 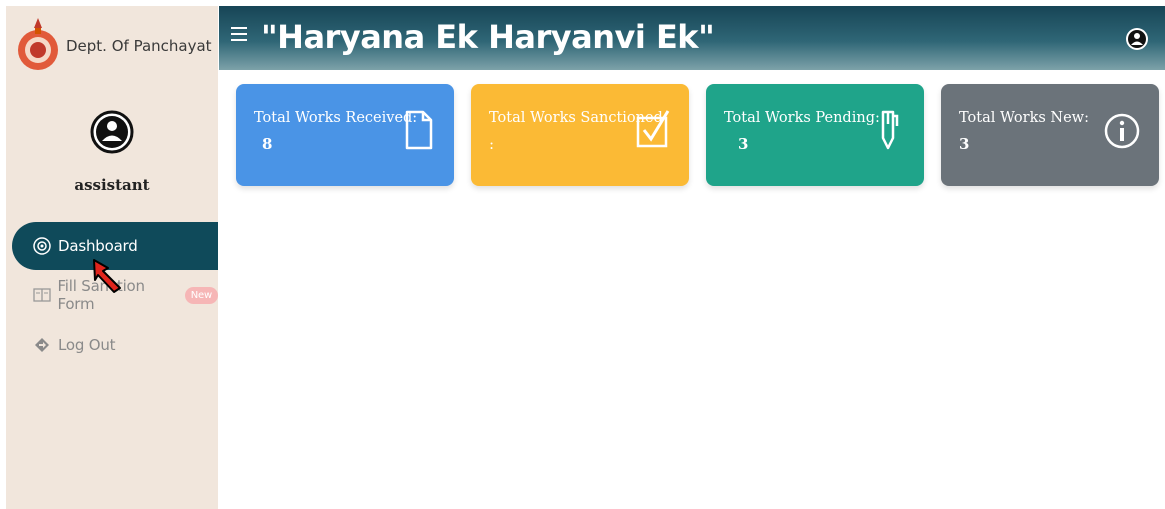 What do you see at coordinates (112, 132) in the screenshot?
I see `avatar` at bounding box center [112, 132].